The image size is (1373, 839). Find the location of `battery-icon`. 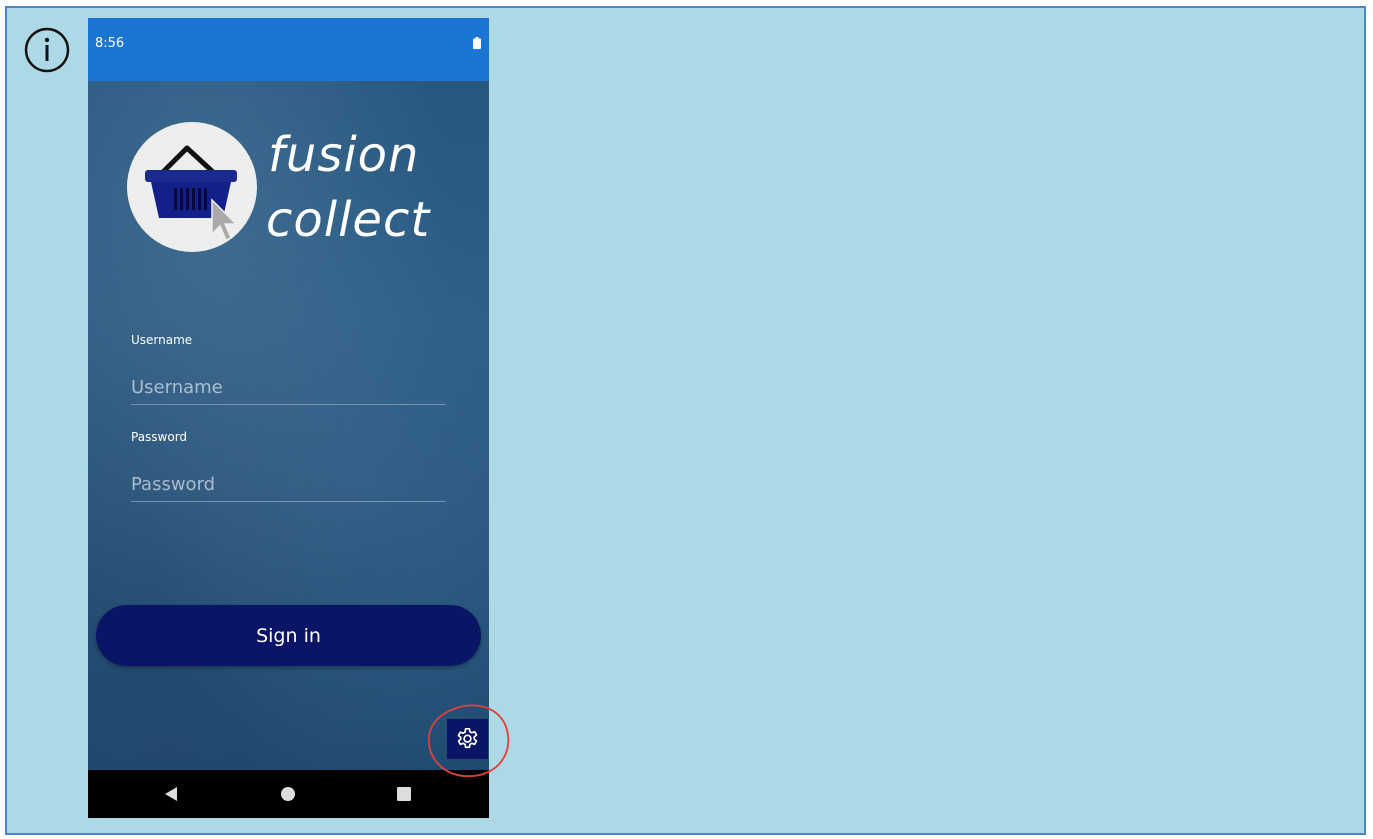

battery-icon is located at coordinates (477, 43).